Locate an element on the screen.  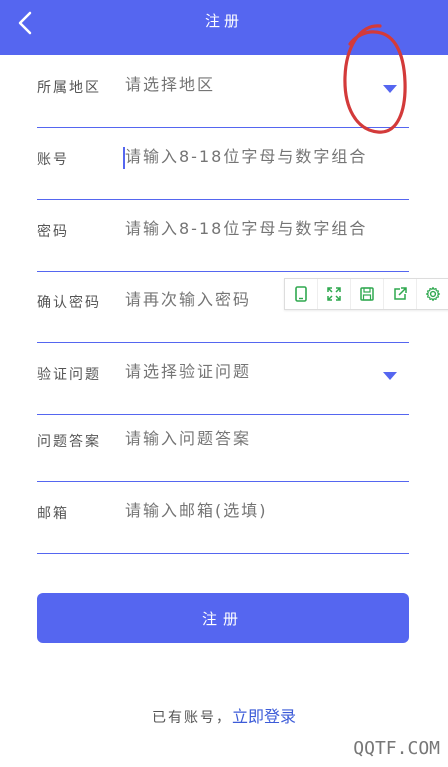
page-title: 注册 is located at coordinates (223, 21).